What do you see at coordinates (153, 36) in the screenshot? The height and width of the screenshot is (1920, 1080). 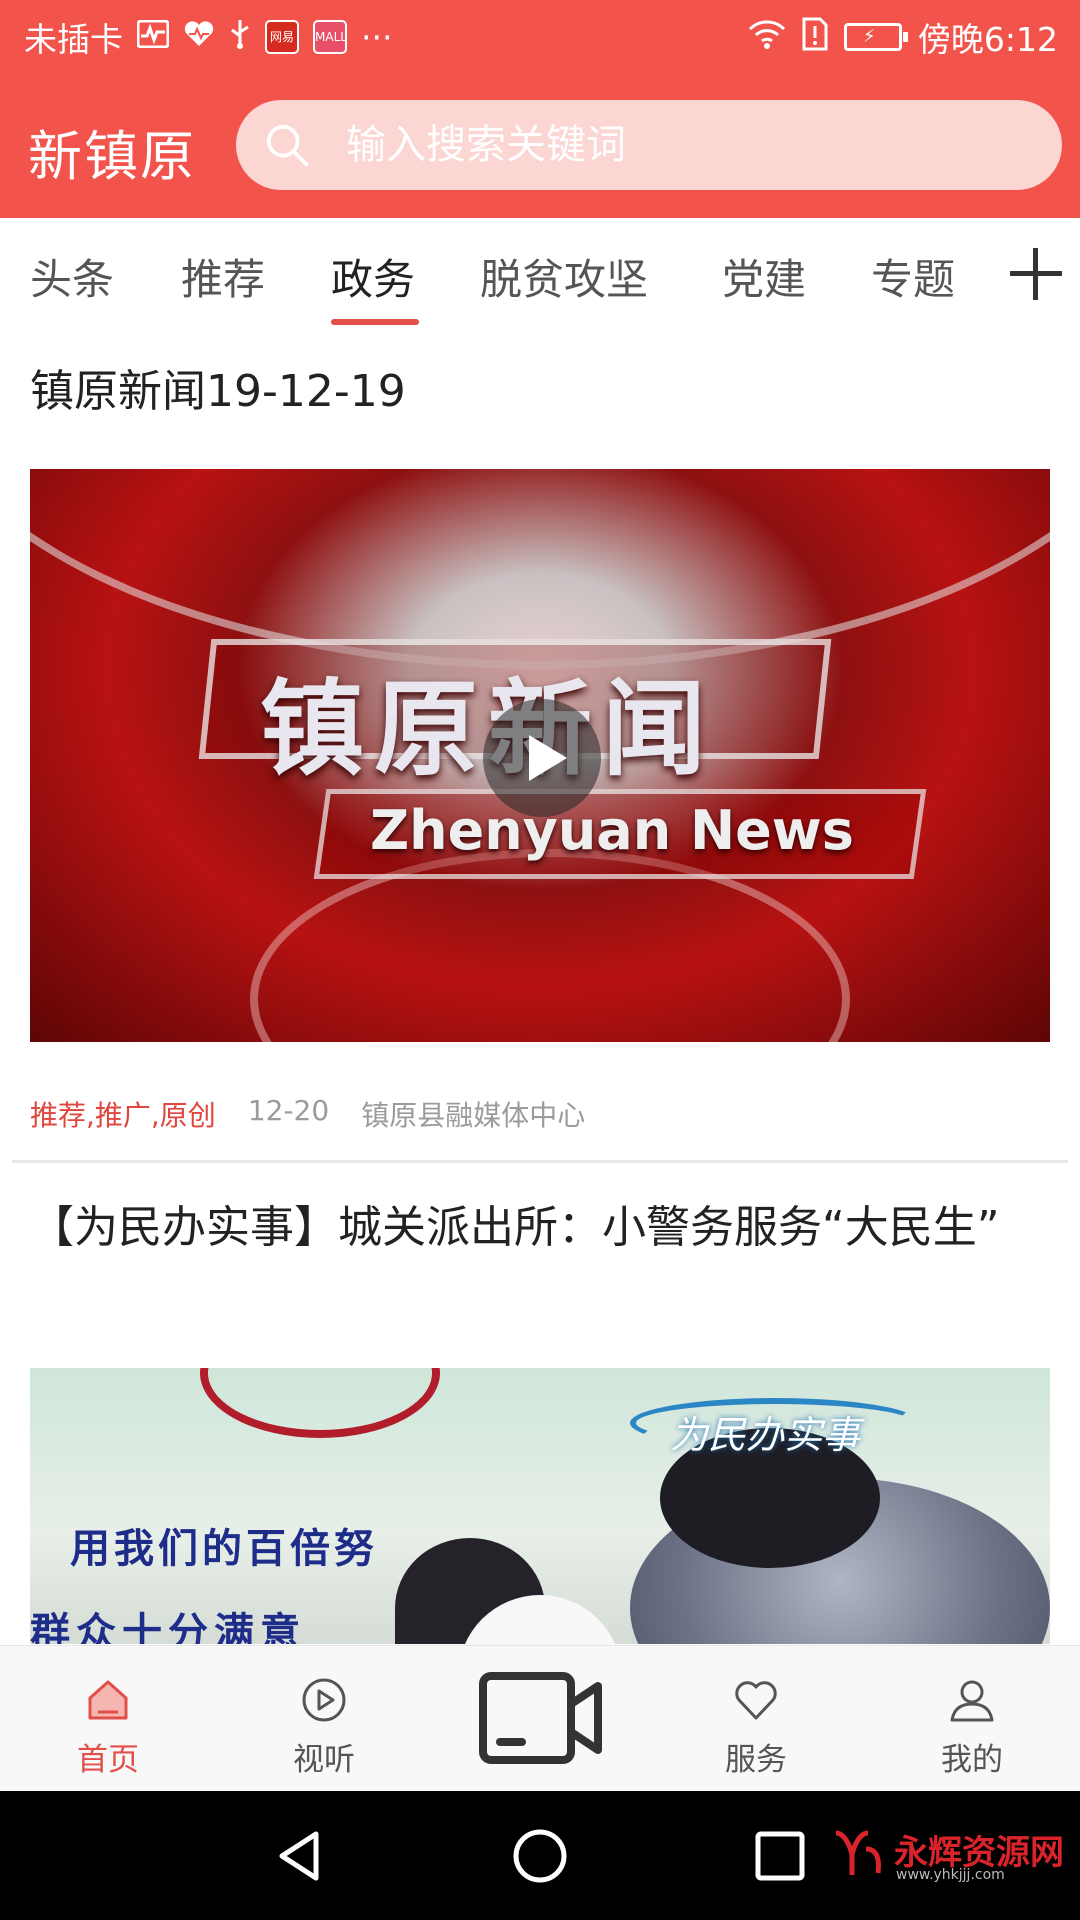 I see `activity-icon` at bounding box center [153, 36].